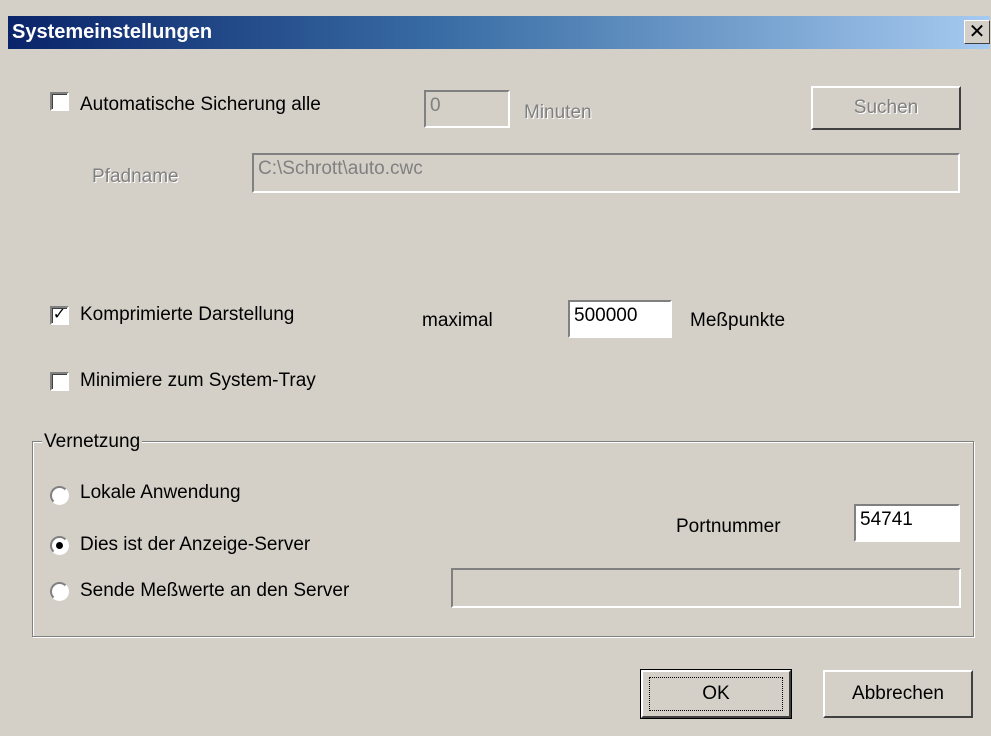 The image size is (991, 736). Describe the element at coordinates (467, 109) in the screenshot. I see `autosave-minutes-input: 0` at that location.